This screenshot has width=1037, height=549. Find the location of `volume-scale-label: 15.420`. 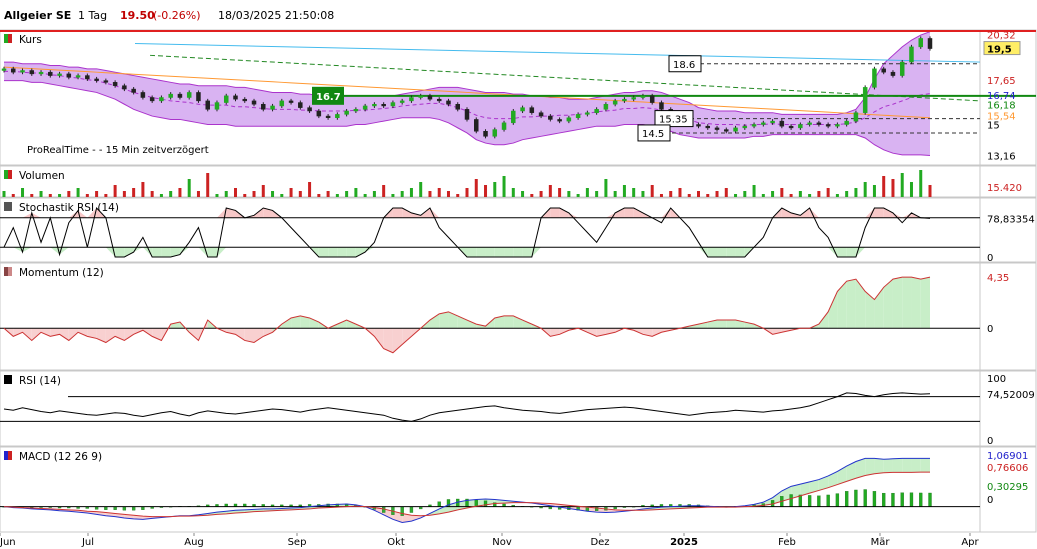

volume-scale-label: 15.420 is located at coordinates (1004, 188).